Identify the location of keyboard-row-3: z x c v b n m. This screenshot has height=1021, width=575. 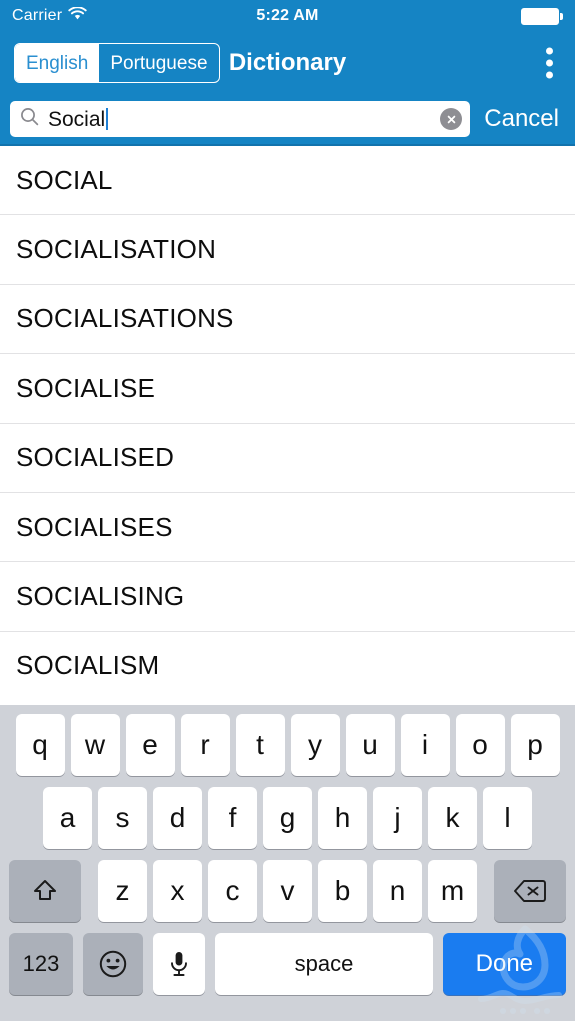
(287, 891).